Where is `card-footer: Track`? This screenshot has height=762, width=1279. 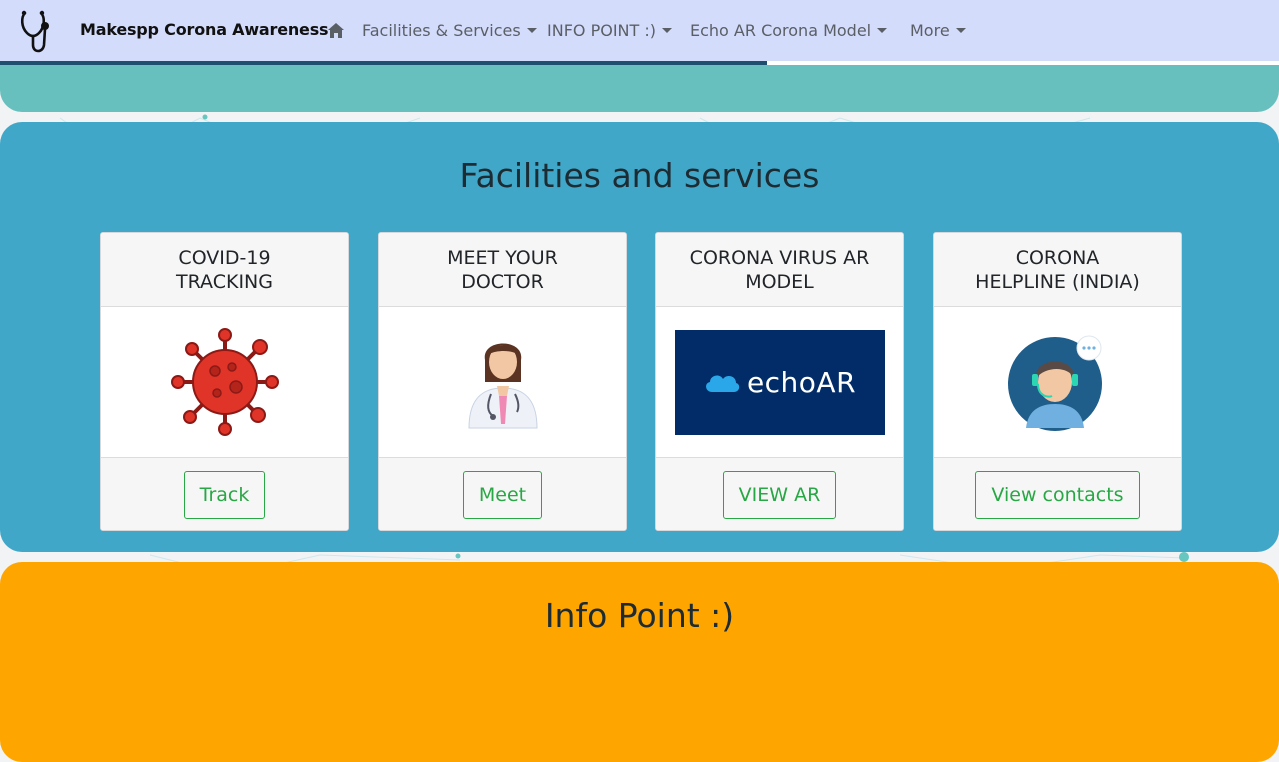
card-footer: Track is located at coordinates (224, 493).